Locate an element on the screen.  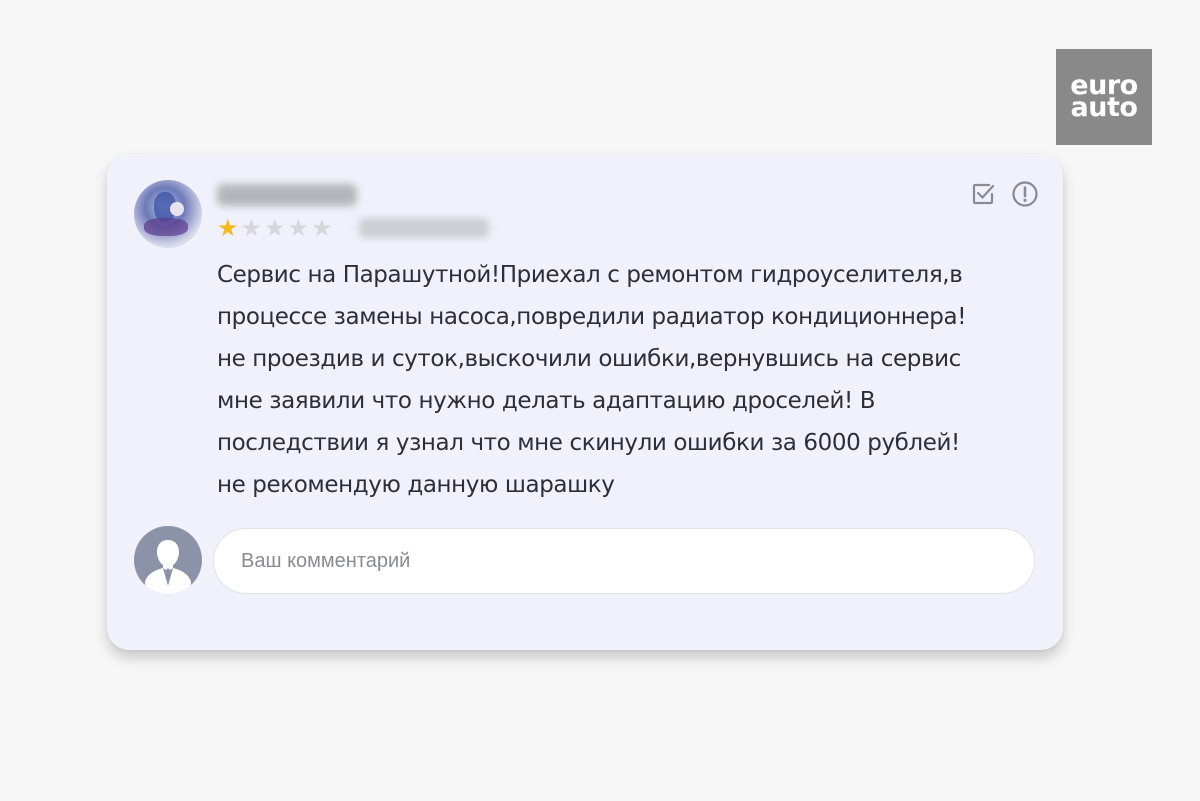
logo-line-2: auto is located at coordinates (1104, 107).